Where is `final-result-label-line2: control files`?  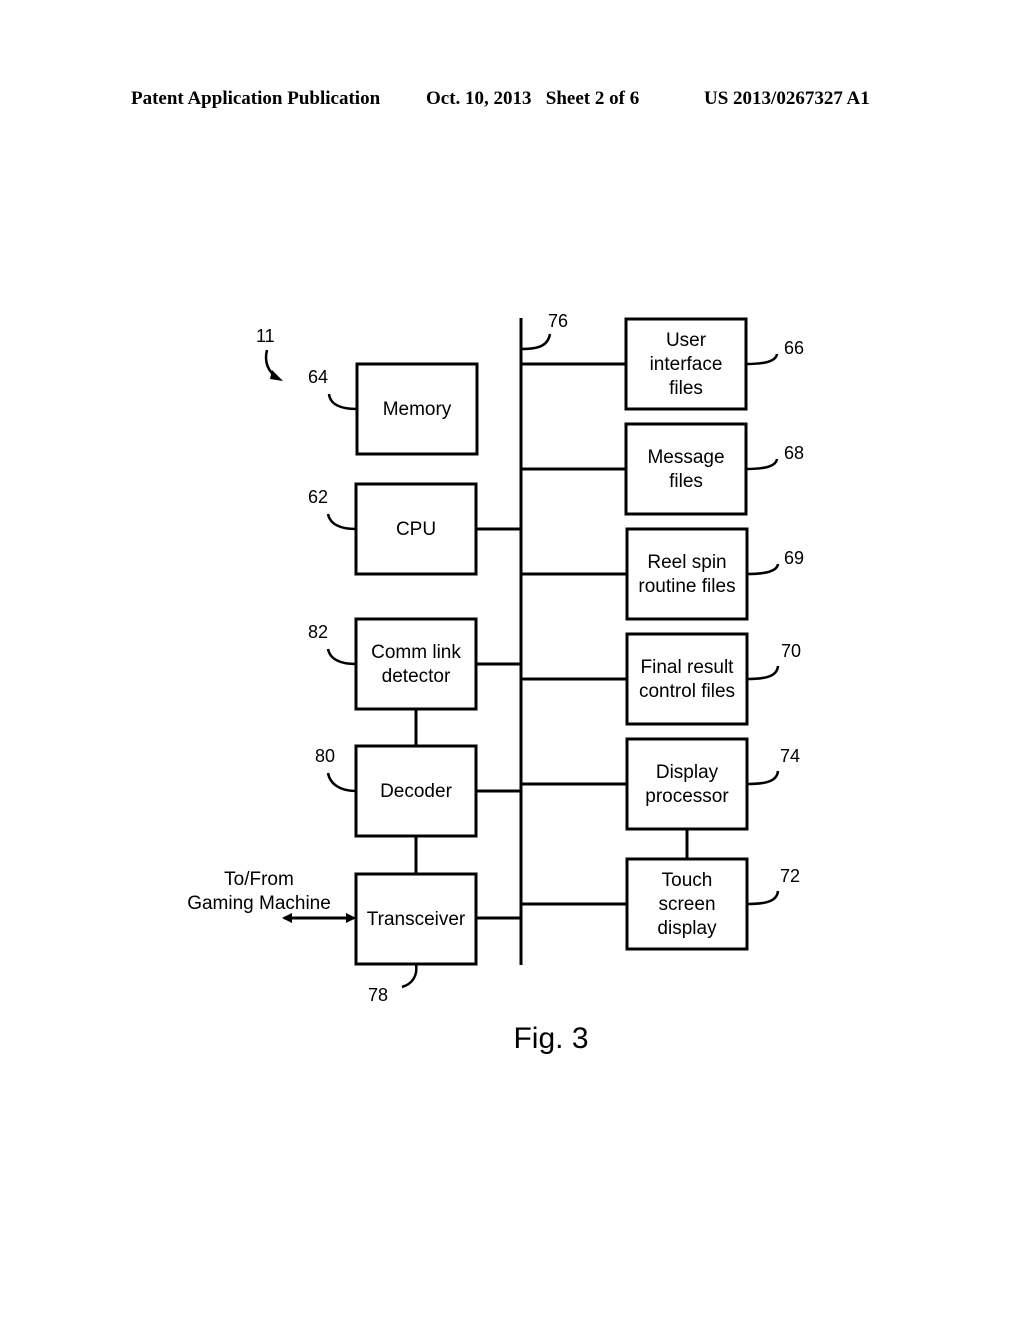 final-result-label-line2: control files is located at coordinates (687, 691).